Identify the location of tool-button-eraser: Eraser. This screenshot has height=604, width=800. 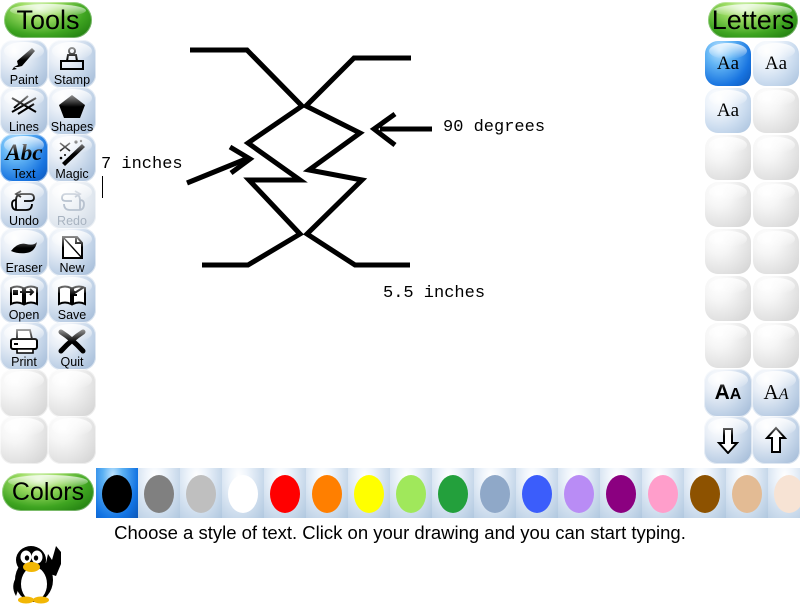
(24, 251).